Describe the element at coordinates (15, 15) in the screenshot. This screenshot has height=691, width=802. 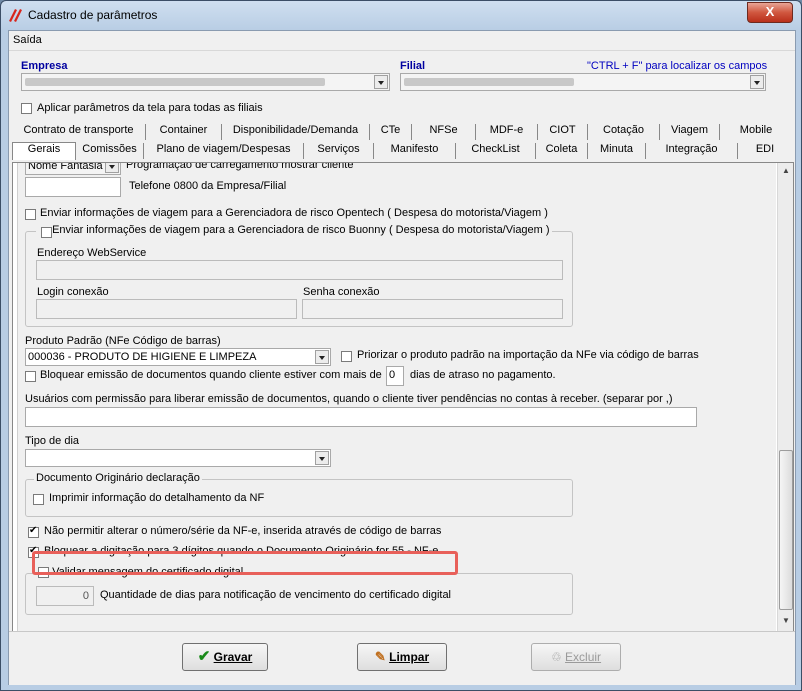
I see `app-logo-icon` at that location.